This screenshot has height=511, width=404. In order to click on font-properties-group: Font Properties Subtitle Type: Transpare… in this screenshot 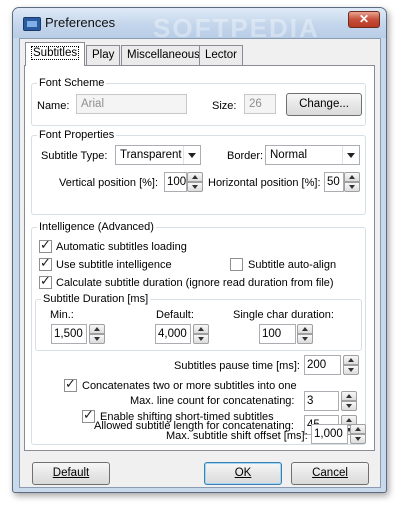, I will do `click(198, 171)`.